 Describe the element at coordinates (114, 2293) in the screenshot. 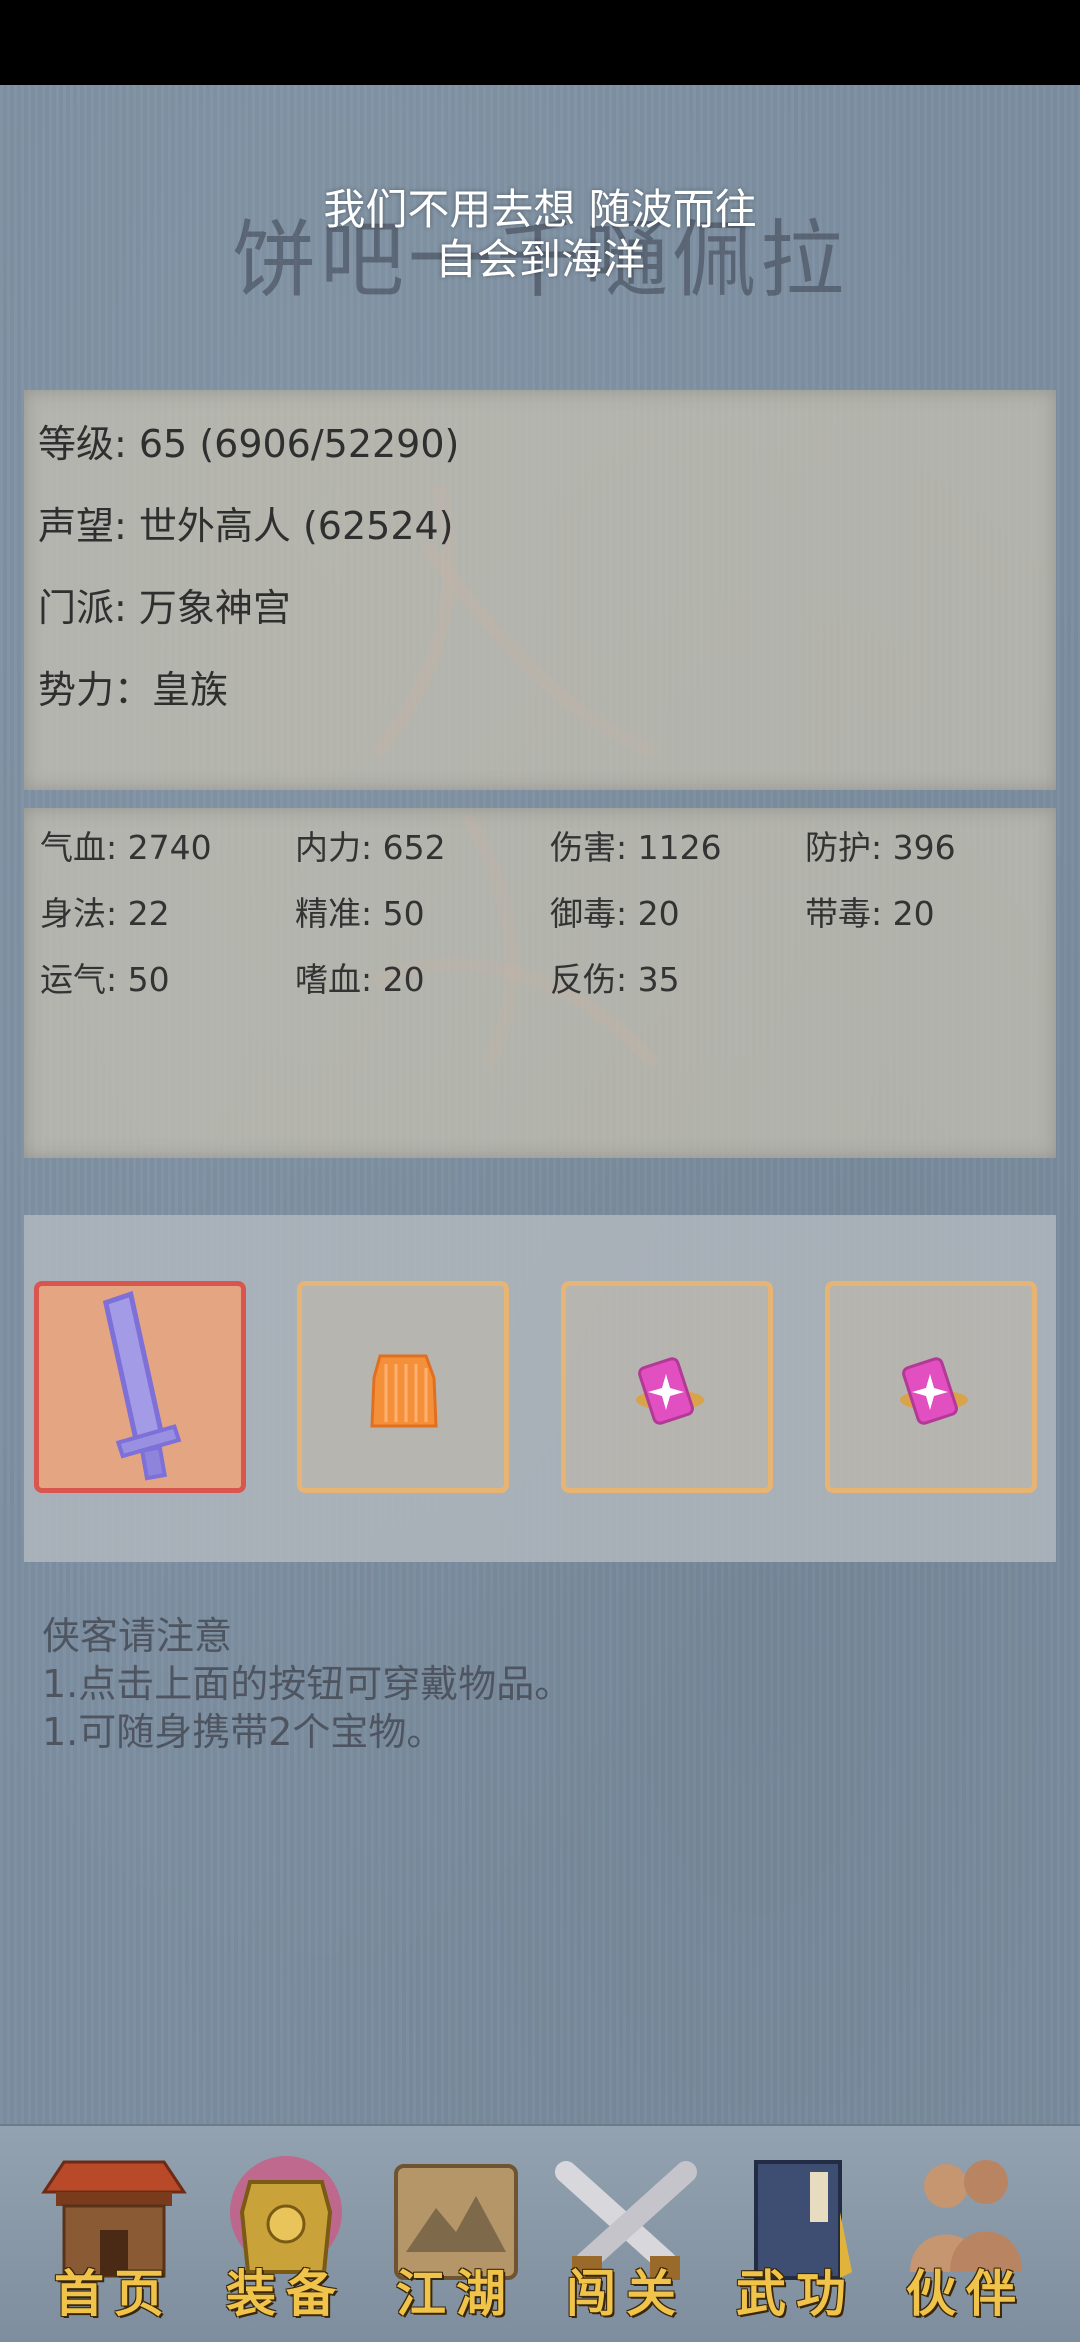

I see `nav-home-label: 首页` at that location.